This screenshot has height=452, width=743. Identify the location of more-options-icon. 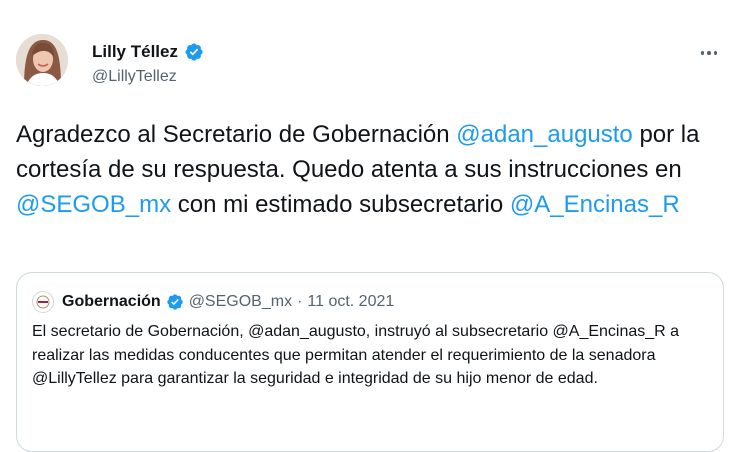
(709, 53).